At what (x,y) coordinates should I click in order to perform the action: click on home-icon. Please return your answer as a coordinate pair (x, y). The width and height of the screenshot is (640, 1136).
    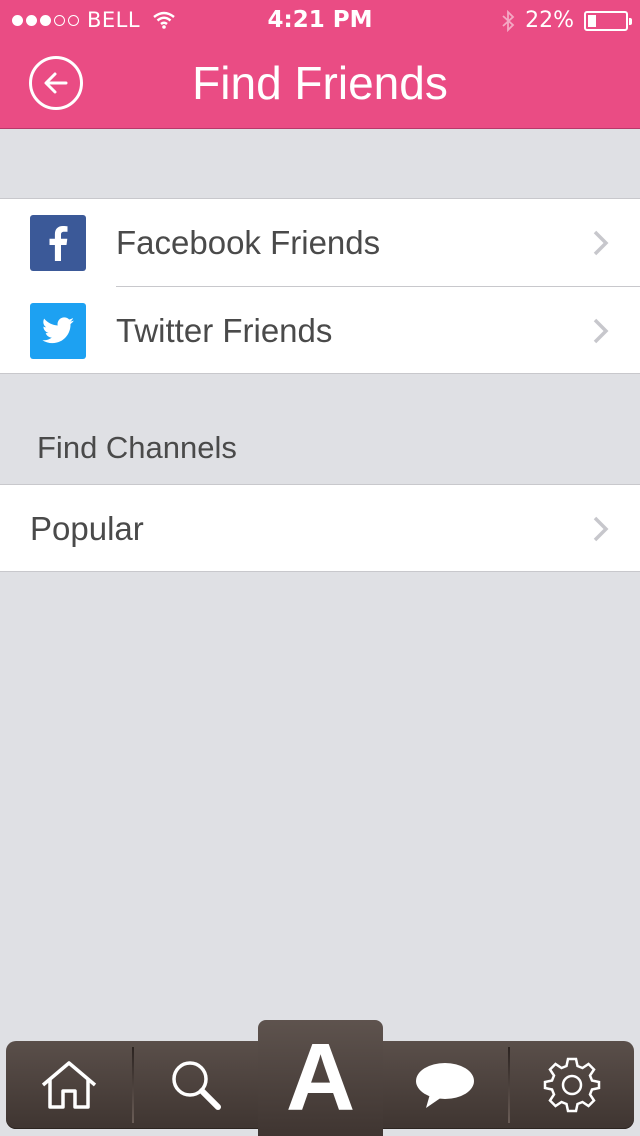
    Looking at the image, I should click on (69, 1085).